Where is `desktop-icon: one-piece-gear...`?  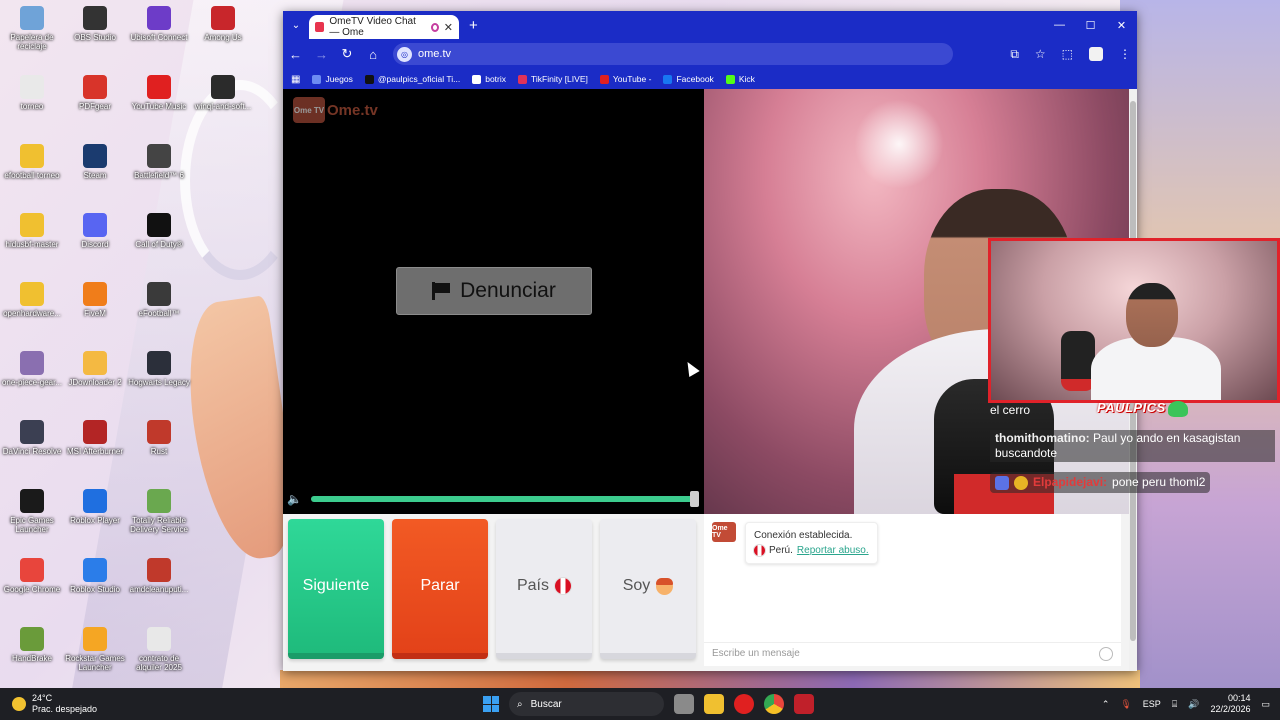 desktop-icon: one-piece-gear... is located at coordinates (32, 369).